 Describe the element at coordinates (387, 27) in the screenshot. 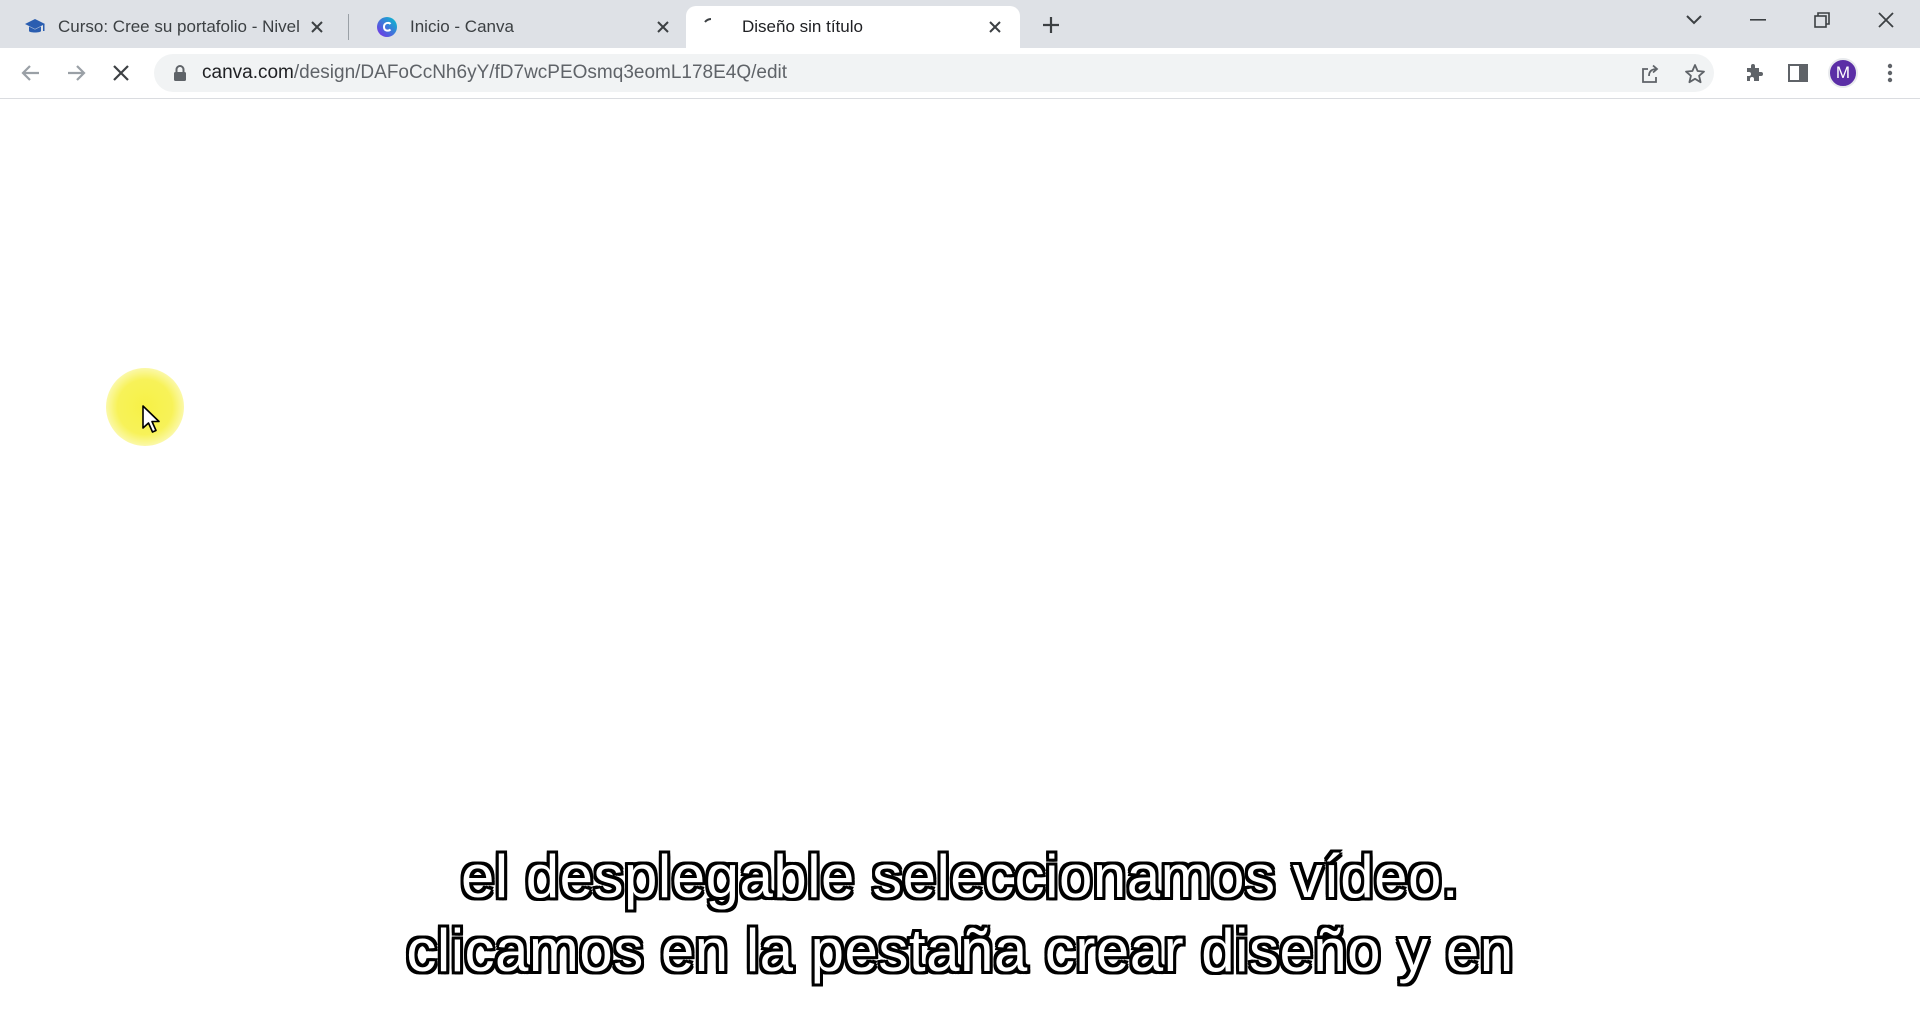

I see `canva-logo-icon` at that location.